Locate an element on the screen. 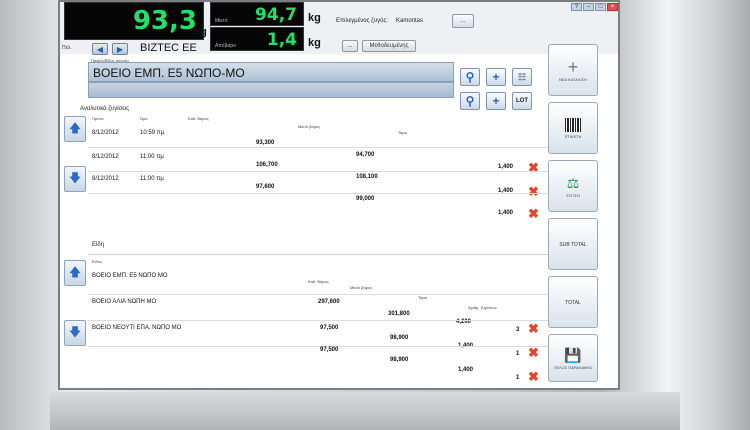  table-row: 8/12/2012 10:59 πμ 93,300 94,700 1,400 ✖ is located at coordinates (318, 150).